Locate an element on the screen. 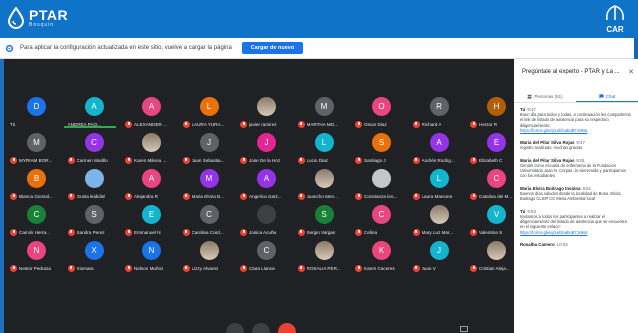 This screenshot has height=333, width=638. participant-name: Josica Acuña is located at coordinates (263, 232).